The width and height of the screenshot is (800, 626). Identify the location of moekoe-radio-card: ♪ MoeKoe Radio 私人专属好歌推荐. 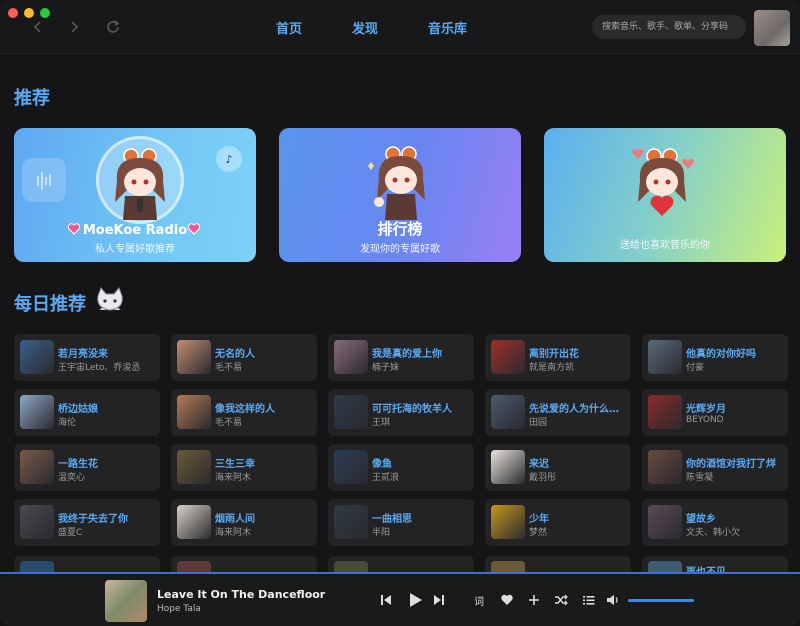
(135, 195).